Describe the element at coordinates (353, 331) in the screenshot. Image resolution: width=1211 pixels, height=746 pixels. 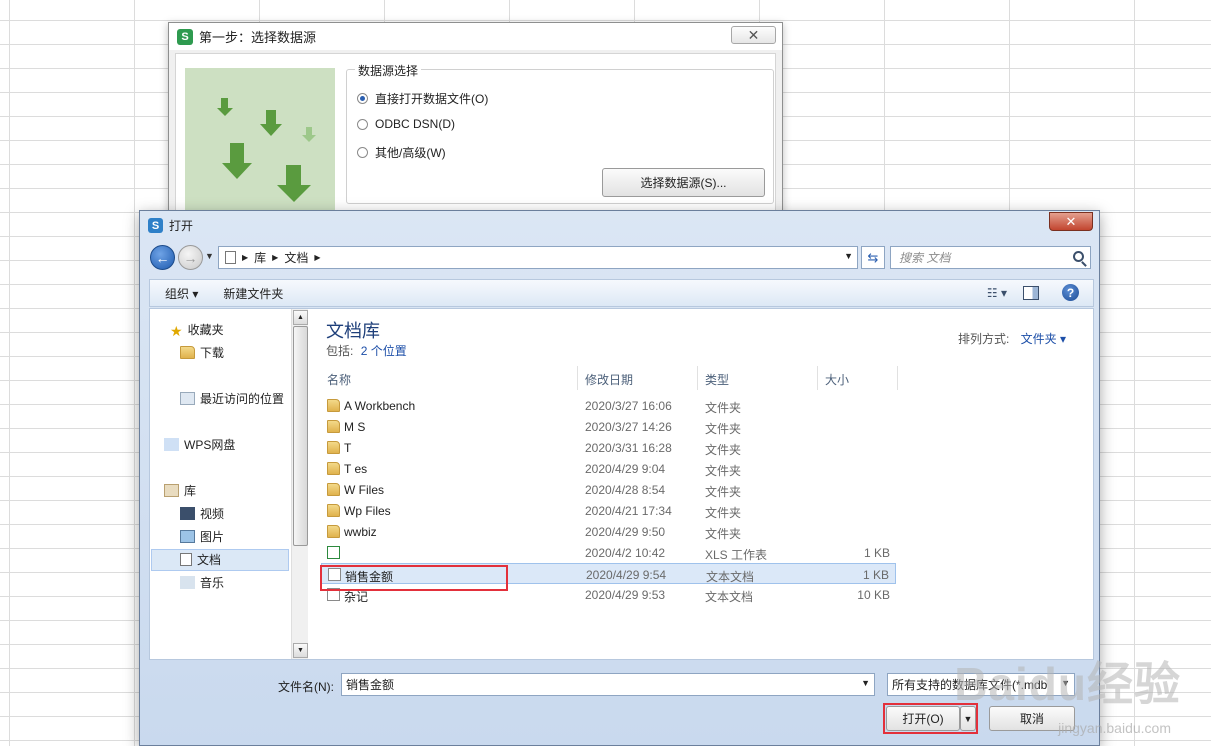
I see `library-title: 文档库` at that location.